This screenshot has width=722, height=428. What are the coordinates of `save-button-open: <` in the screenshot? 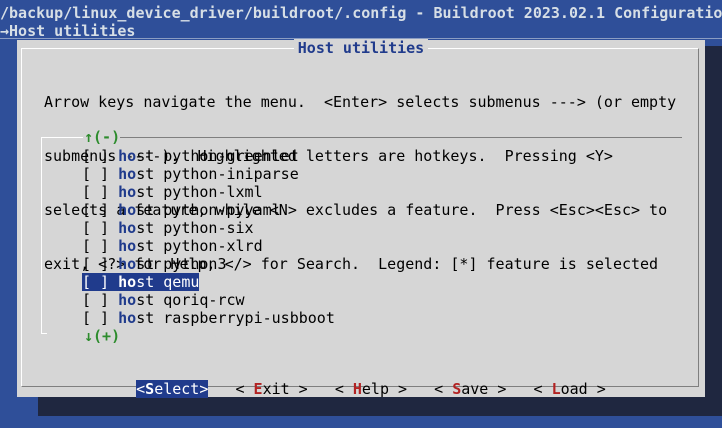 It's located at (443, 389).